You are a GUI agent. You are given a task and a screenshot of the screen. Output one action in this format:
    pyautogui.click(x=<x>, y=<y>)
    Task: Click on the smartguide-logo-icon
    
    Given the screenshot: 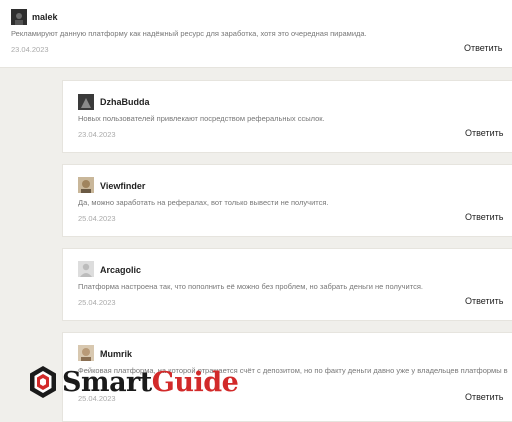 What is the action you would take?
    pyautogui.click(x=43, y=382)
    